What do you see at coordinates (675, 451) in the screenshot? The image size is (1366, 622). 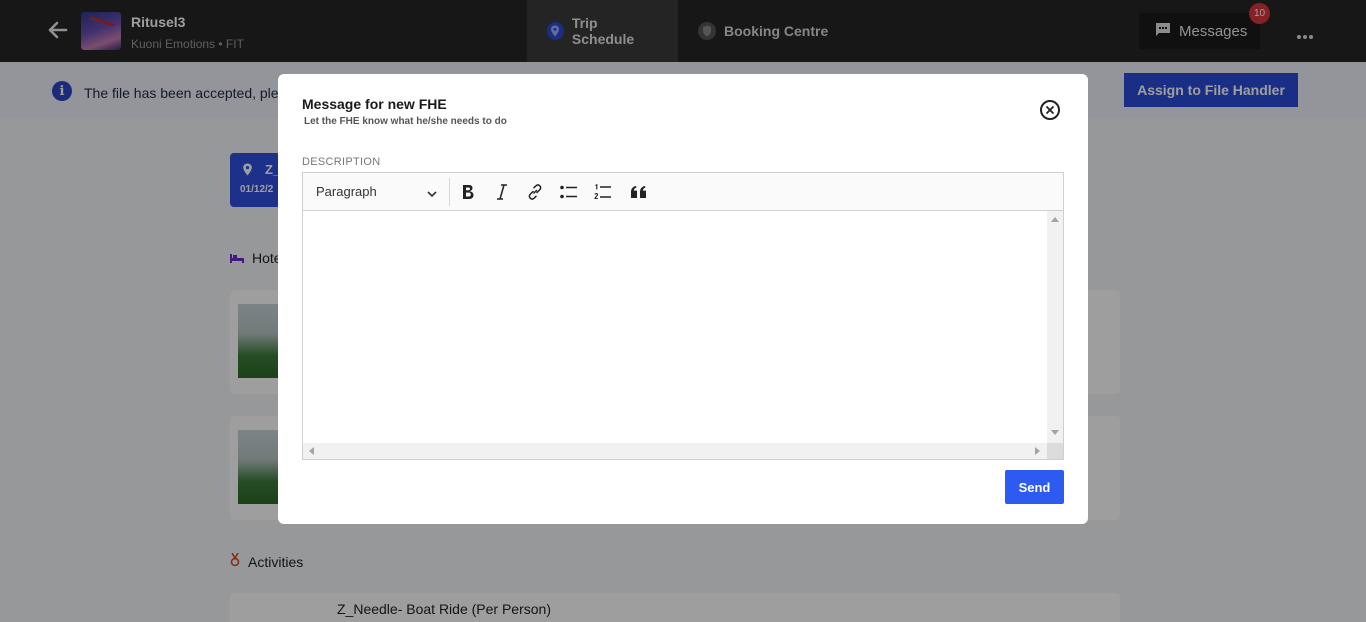 I see `horizontal-scrollbar` at bounding box center [675, 451].